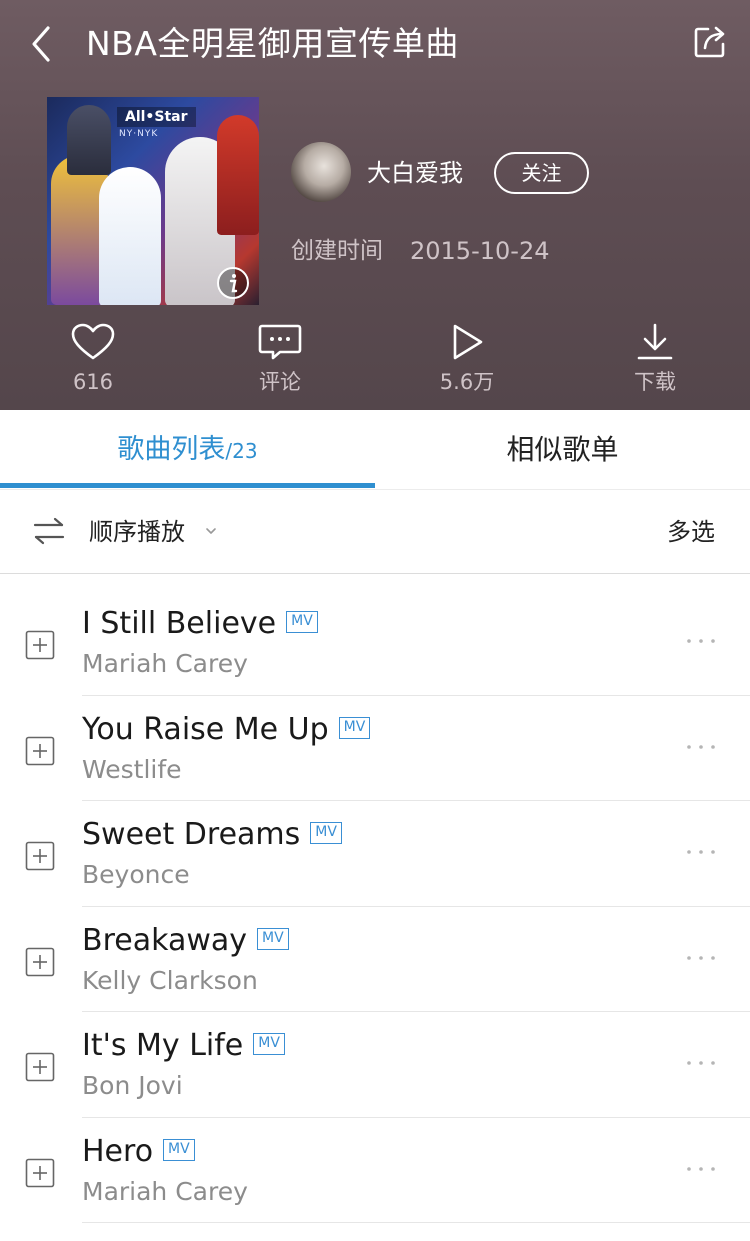  Describe the element at coordinates (132, 769) in the screenshot. I see `song-artist: Westlife` at that location.